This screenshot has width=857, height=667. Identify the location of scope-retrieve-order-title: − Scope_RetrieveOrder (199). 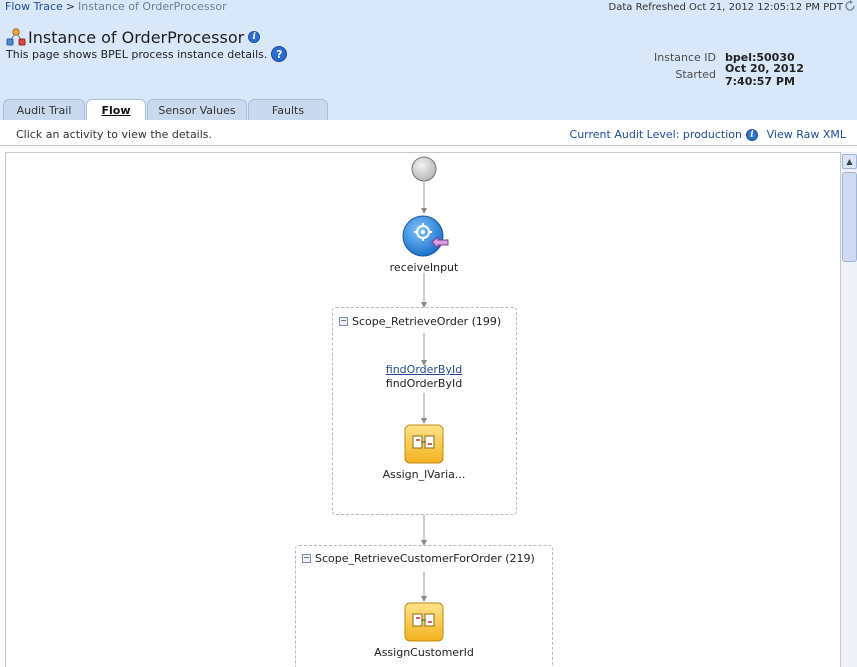
(420, 321).